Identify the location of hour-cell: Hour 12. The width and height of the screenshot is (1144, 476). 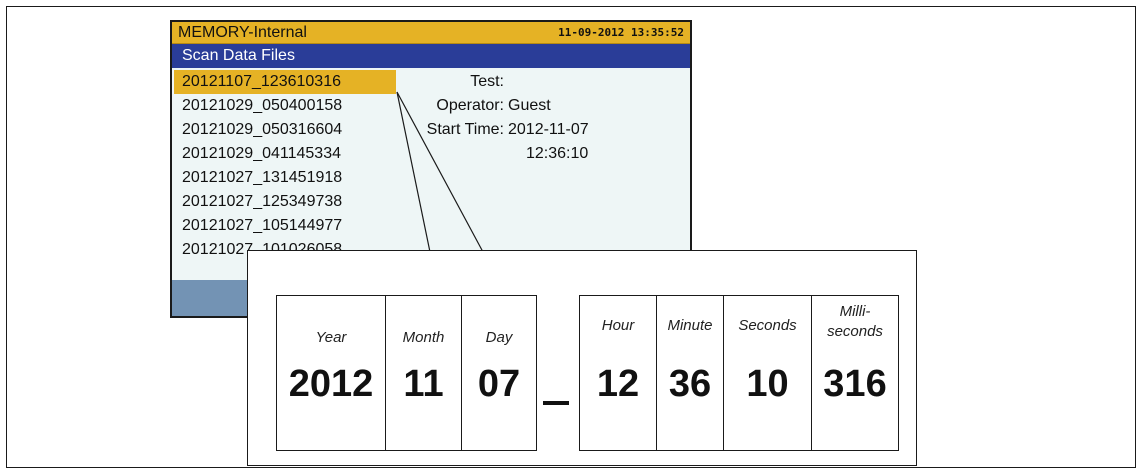
(618, 373).